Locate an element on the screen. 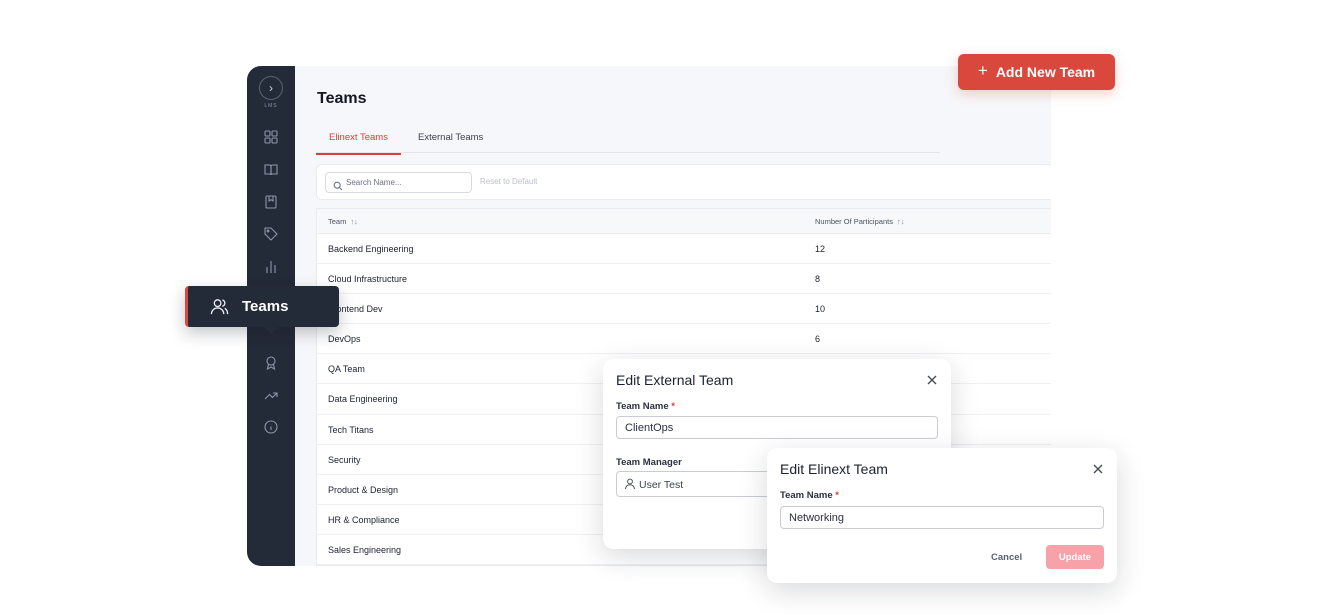 The width and height of the screenshot is (1340, 615). add-new-team-button: + Add New Team is located at coordinates (1036, 72).